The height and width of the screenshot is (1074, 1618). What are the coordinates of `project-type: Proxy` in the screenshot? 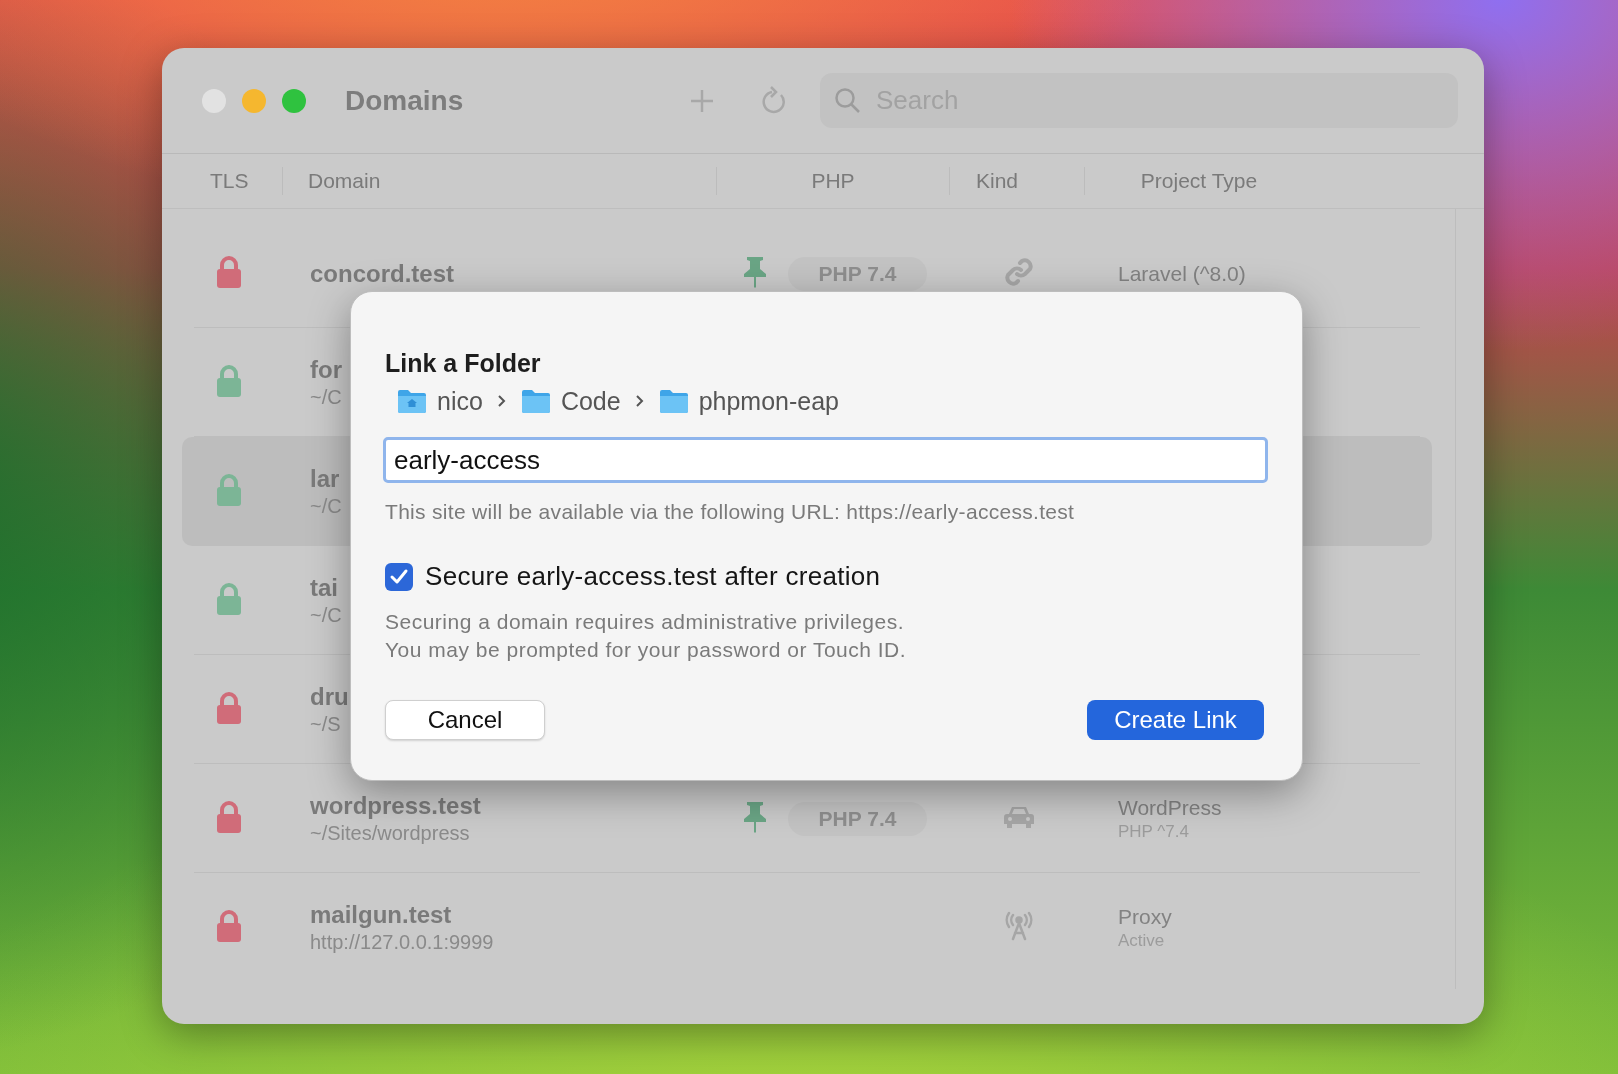 It's located at (1145, 916).